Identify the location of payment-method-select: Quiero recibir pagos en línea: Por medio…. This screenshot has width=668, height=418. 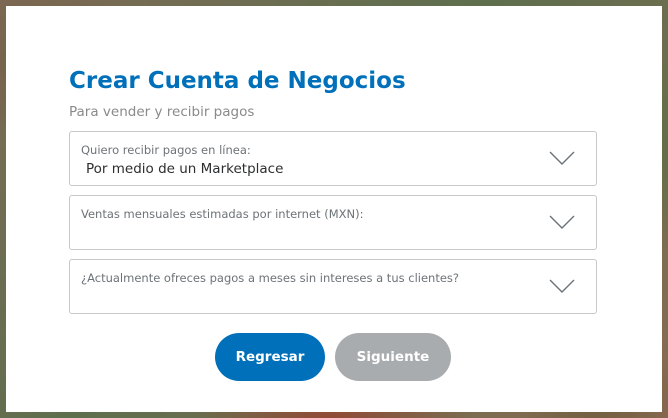
(333, 158).